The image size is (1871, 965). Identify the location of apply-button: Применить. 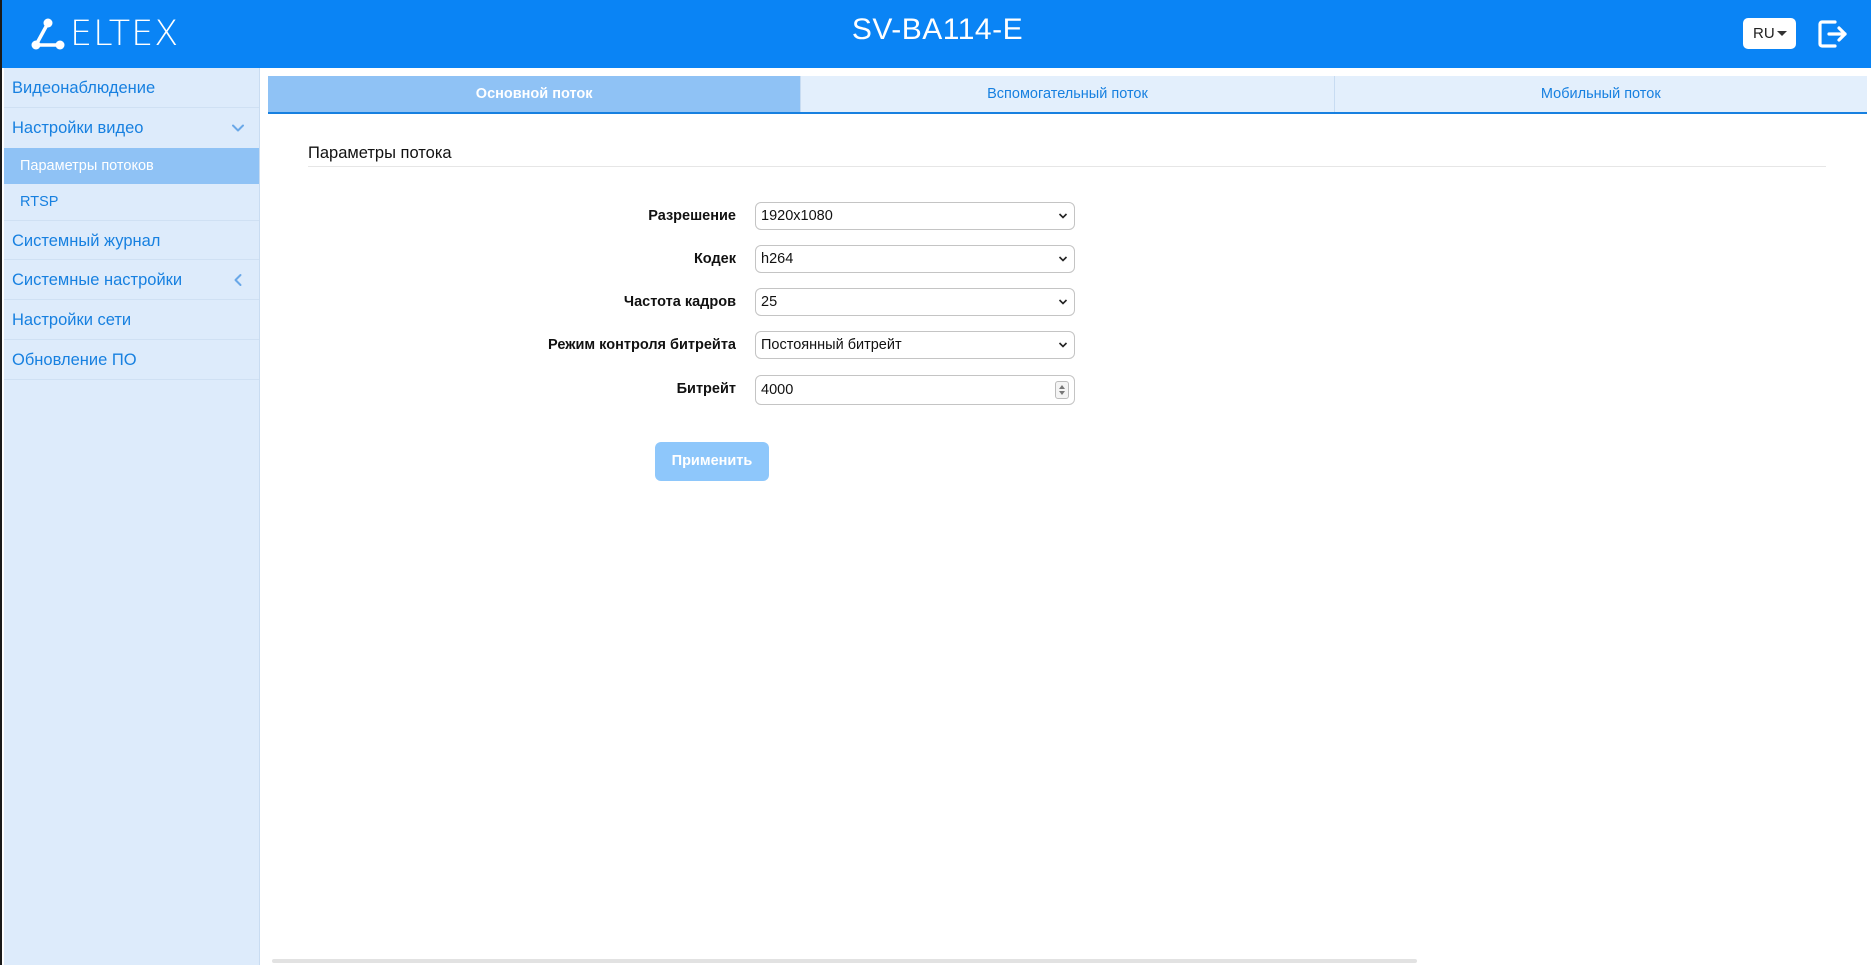
(712, 461).